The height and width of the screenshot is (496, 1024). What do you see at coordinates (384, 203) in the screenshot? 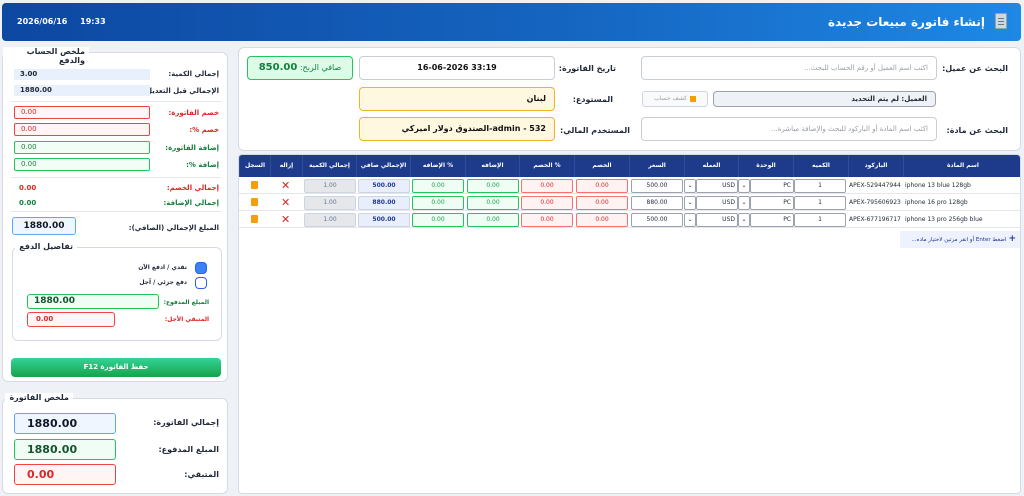
I see `net-total-value: 880.00` at bounding box center [384, 203].